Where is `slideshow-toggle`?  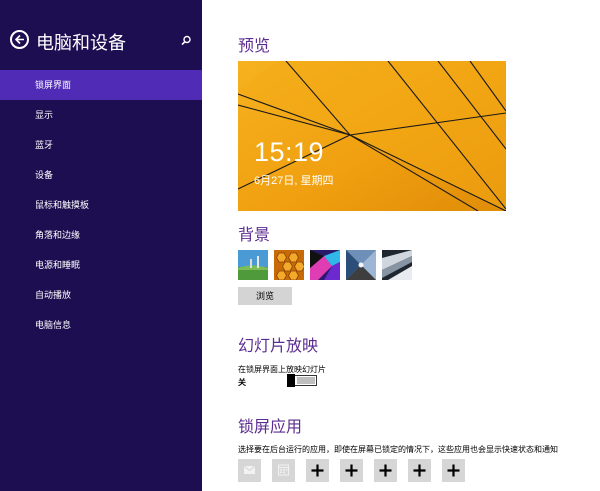 slideshow-toggle is located at coordinates (302, 380).